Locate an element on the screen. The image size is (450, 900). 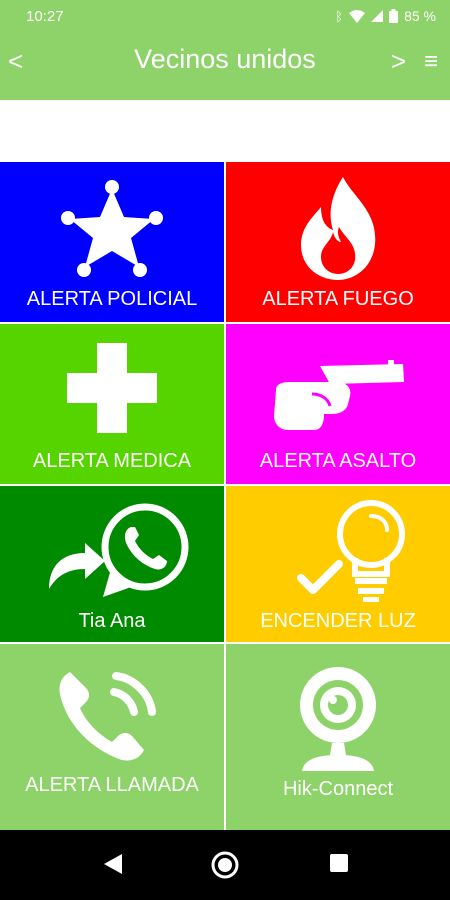
battery-icon is located at coordinates (394, 16).